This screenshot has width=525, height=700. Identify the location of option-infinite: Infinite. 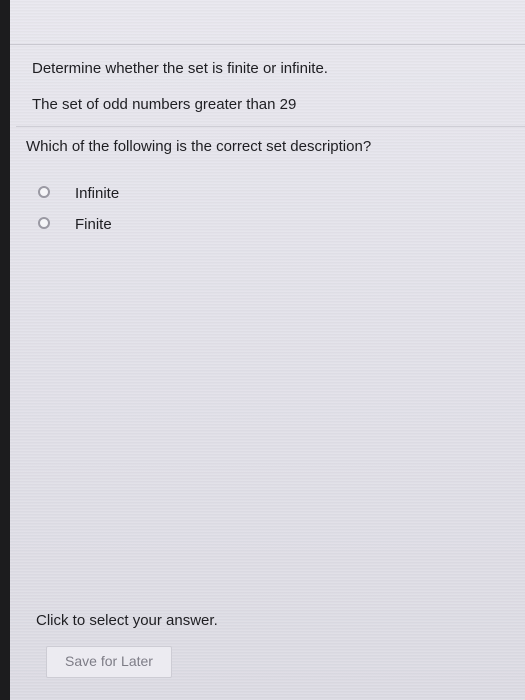
(128, 194).